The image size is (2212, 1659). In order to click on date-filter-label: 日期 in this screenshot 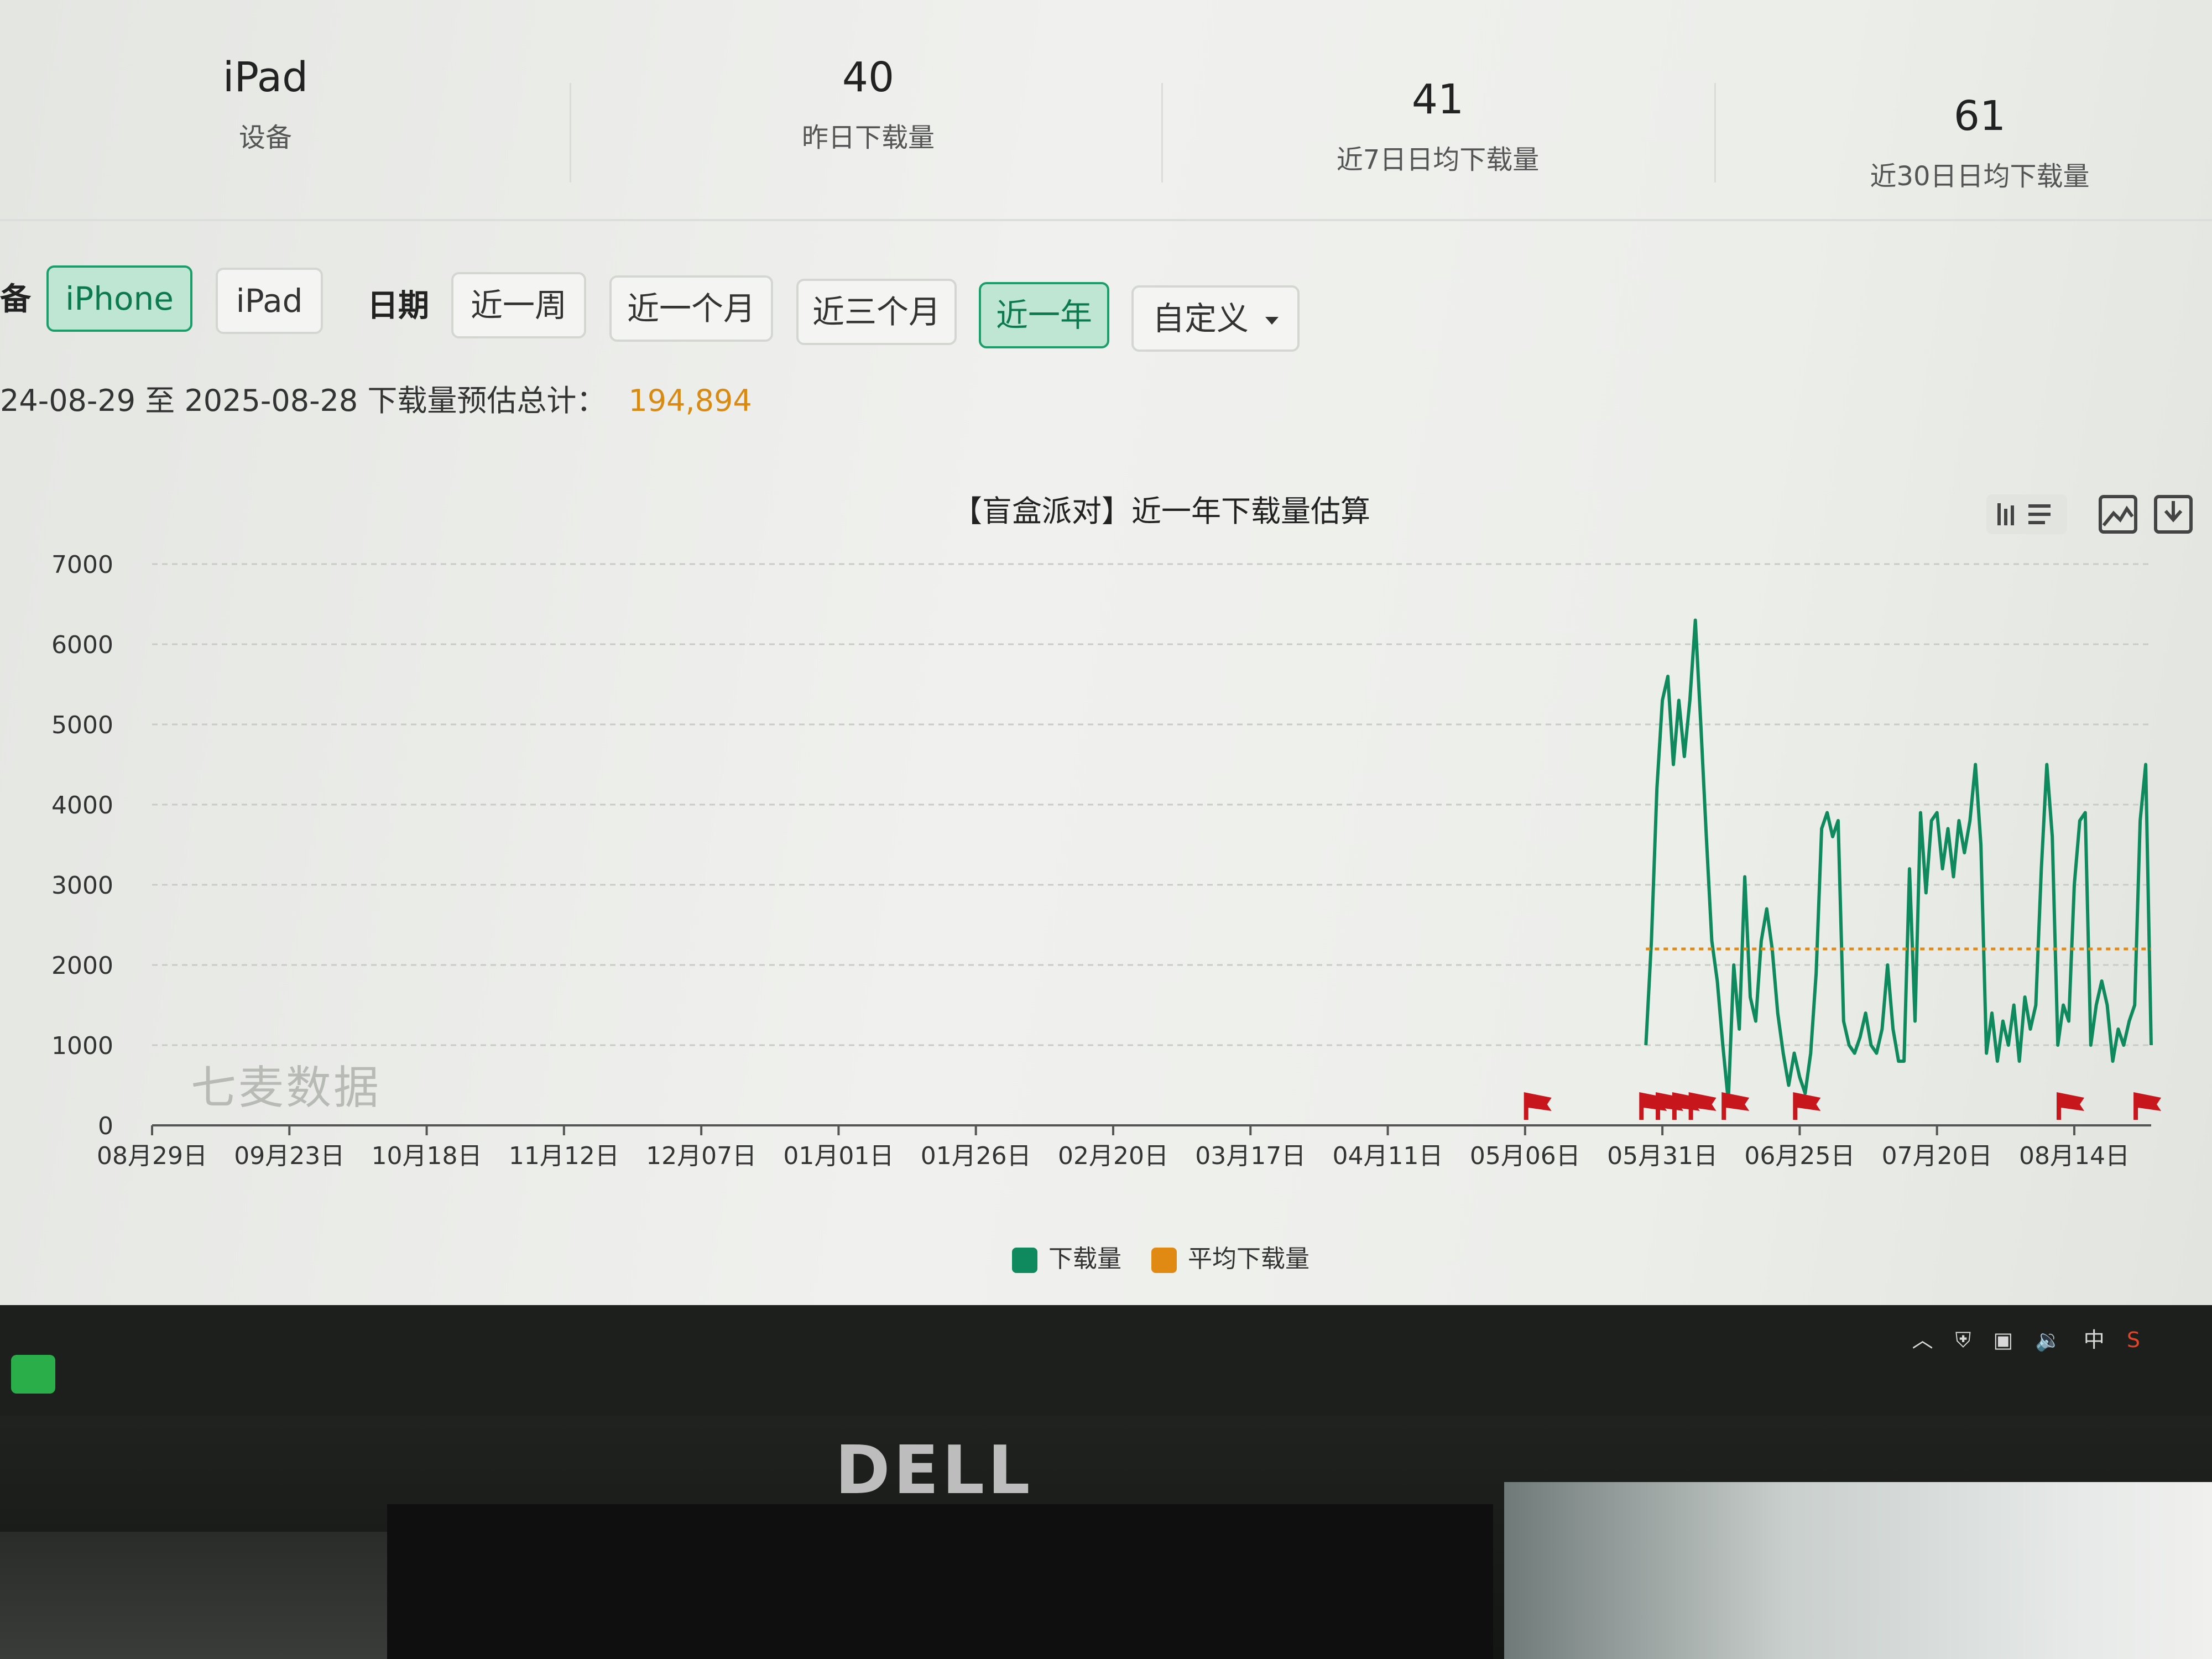, I will do `click(398, 306)`.